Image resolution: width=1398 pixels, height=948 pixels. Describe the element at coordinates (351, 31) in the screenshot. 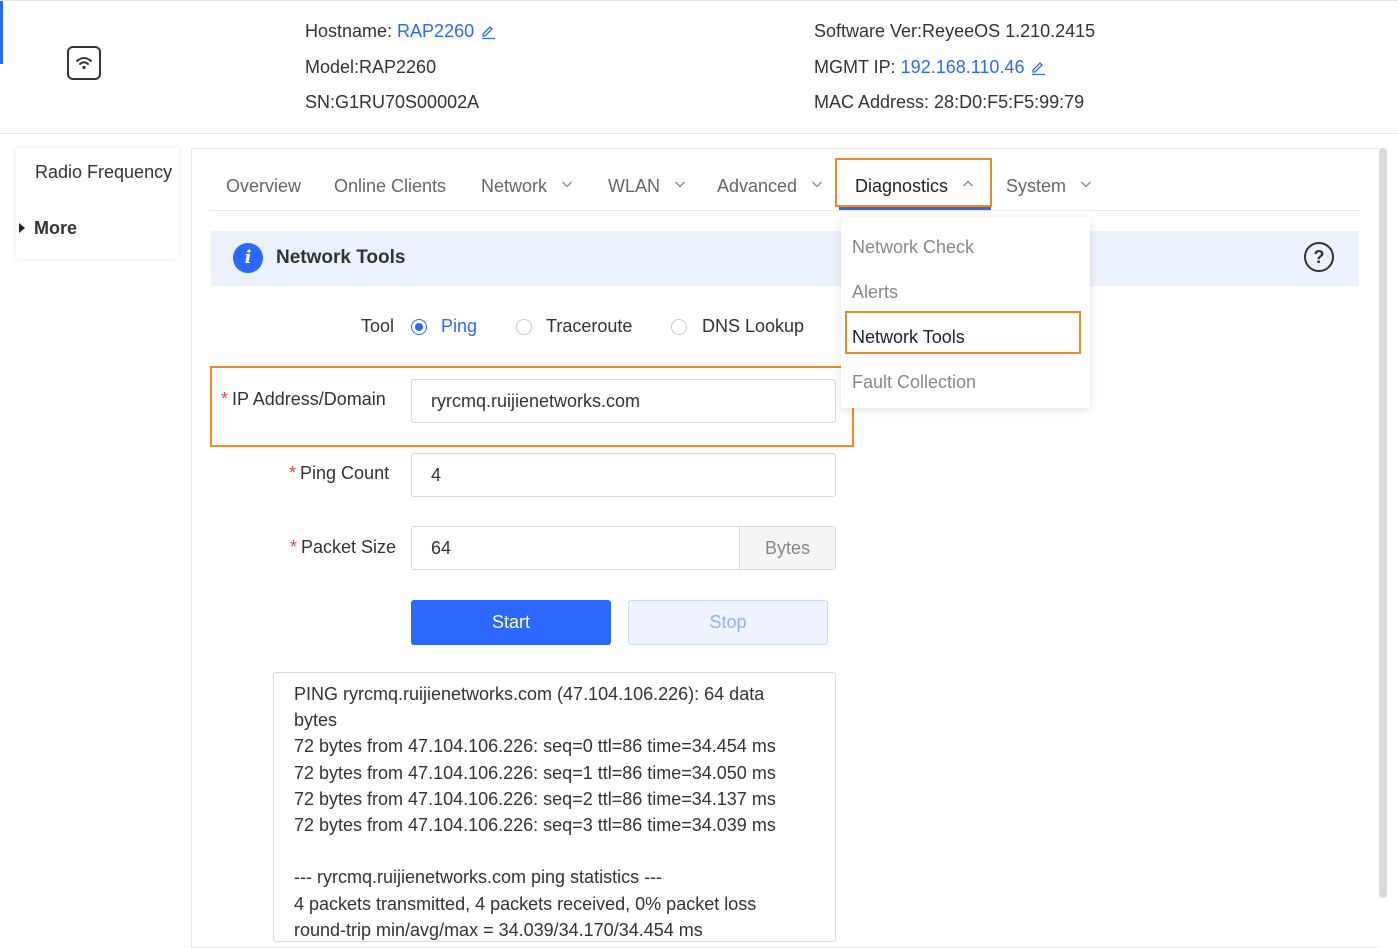

I see `hostname-label: Hostname:` at that location.